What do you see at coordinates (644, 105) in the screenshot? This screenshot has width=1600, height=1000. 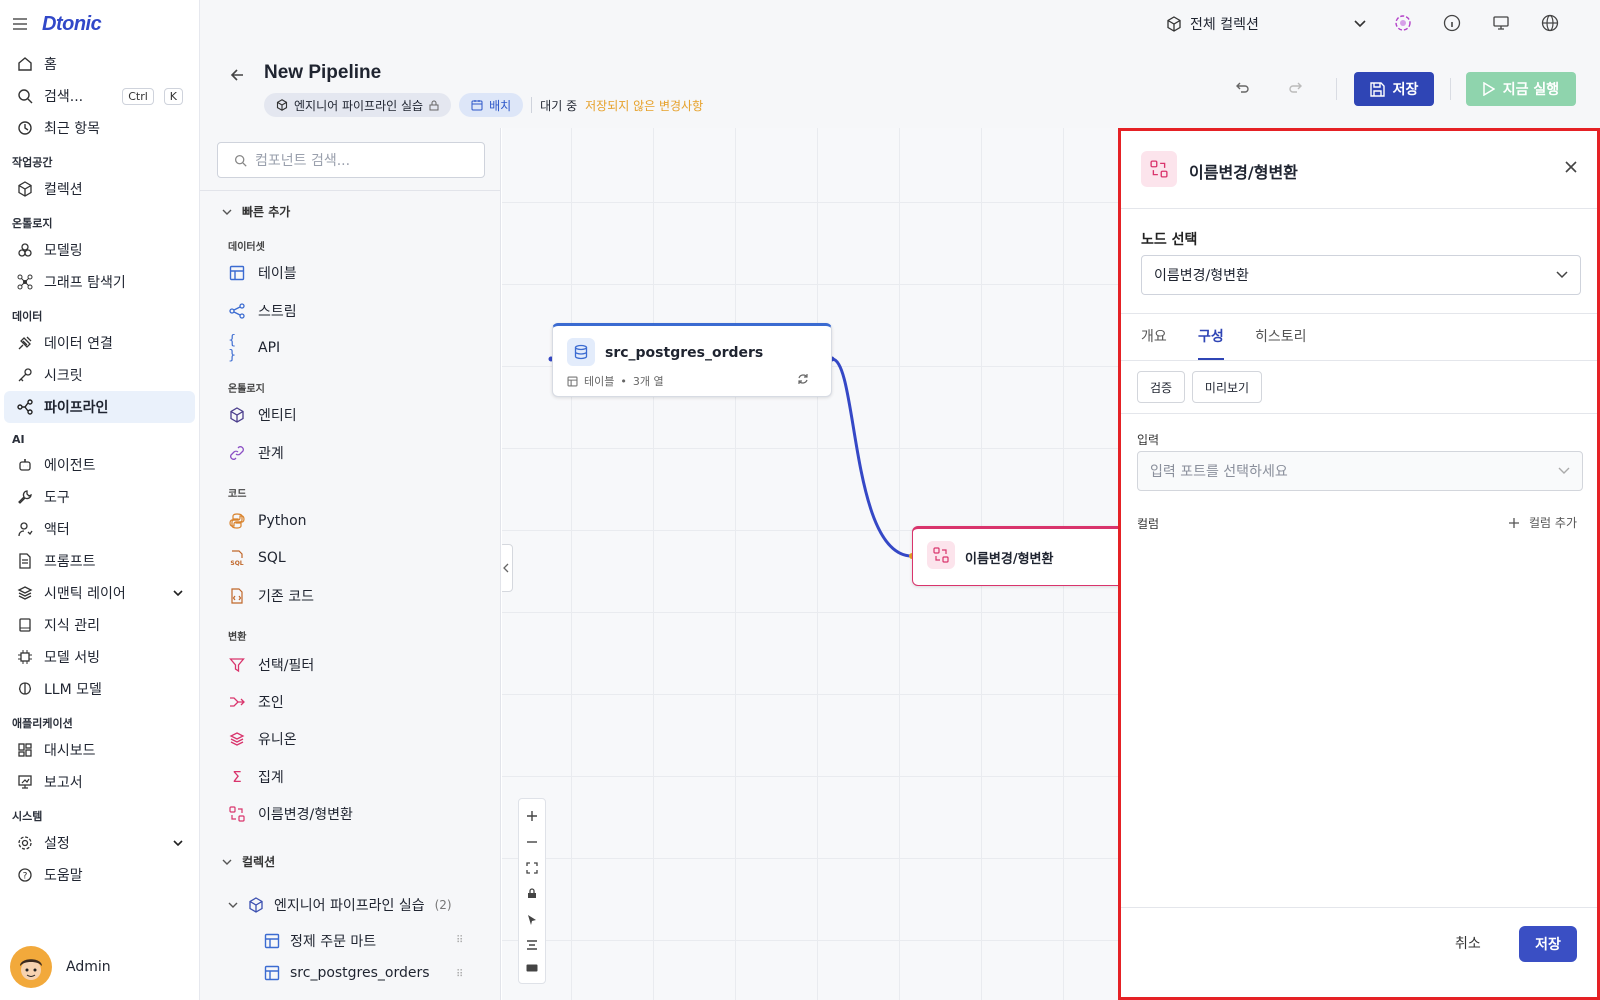 I see `unsaved-indicator: 저장되지 않은 변경사항` at bounding box center [644, 105].